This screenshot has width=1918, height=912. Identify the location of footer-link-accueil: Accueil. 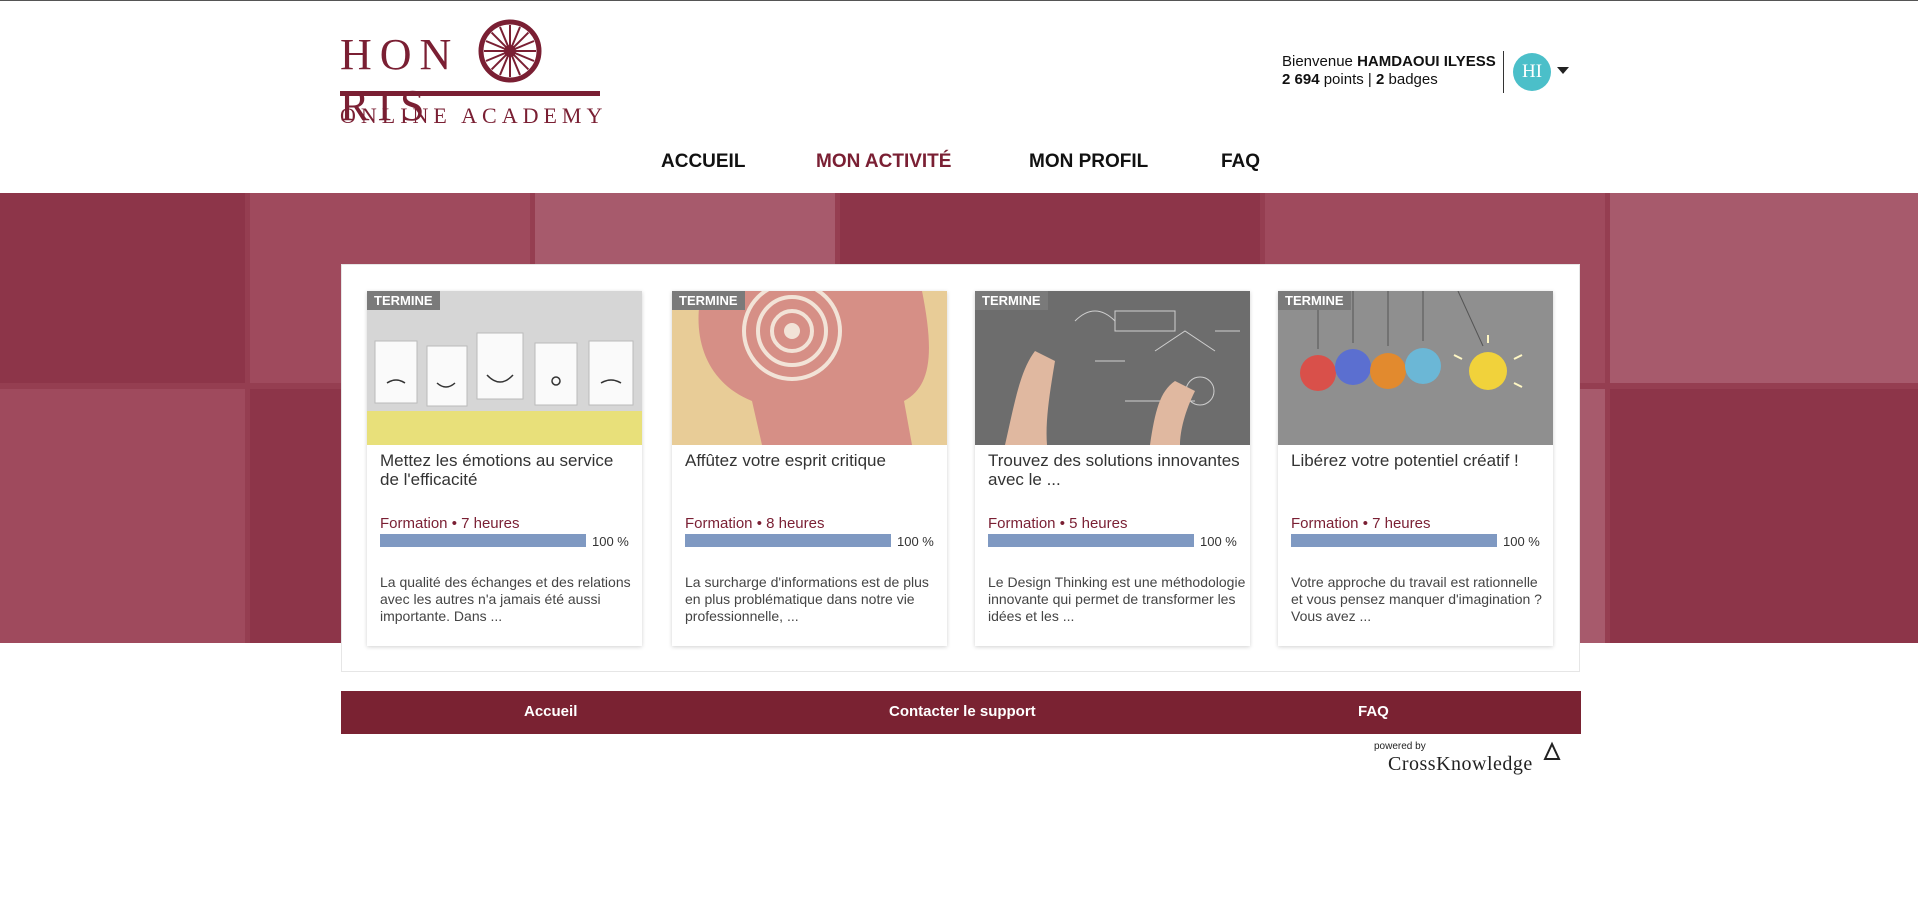
(550, 711).